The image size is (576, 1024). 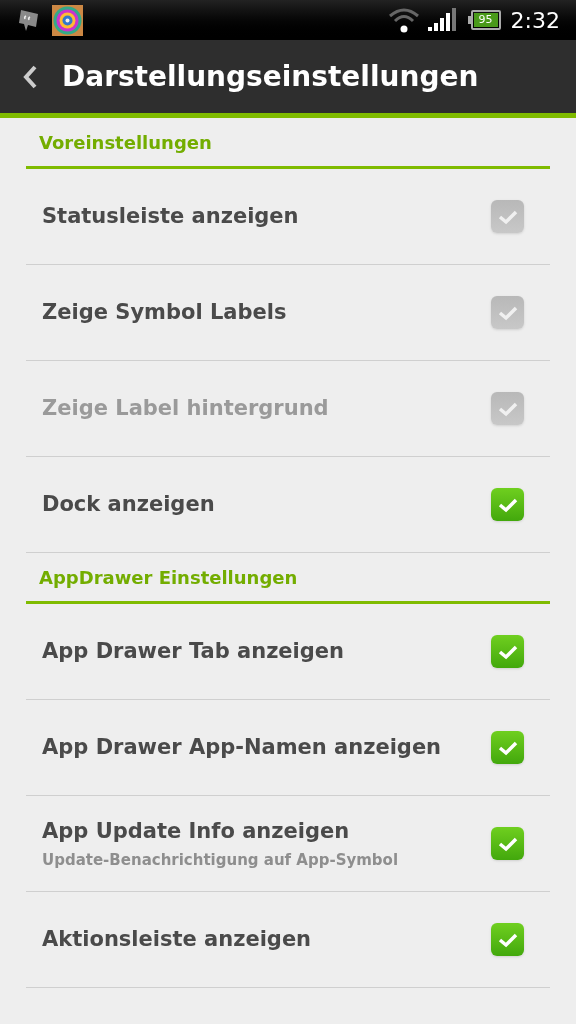 What do you see at coordinates (165, 312) in the screenshot?
I see `setting-label: Zeige Symbol Labels` at bounding box center [165, 312].